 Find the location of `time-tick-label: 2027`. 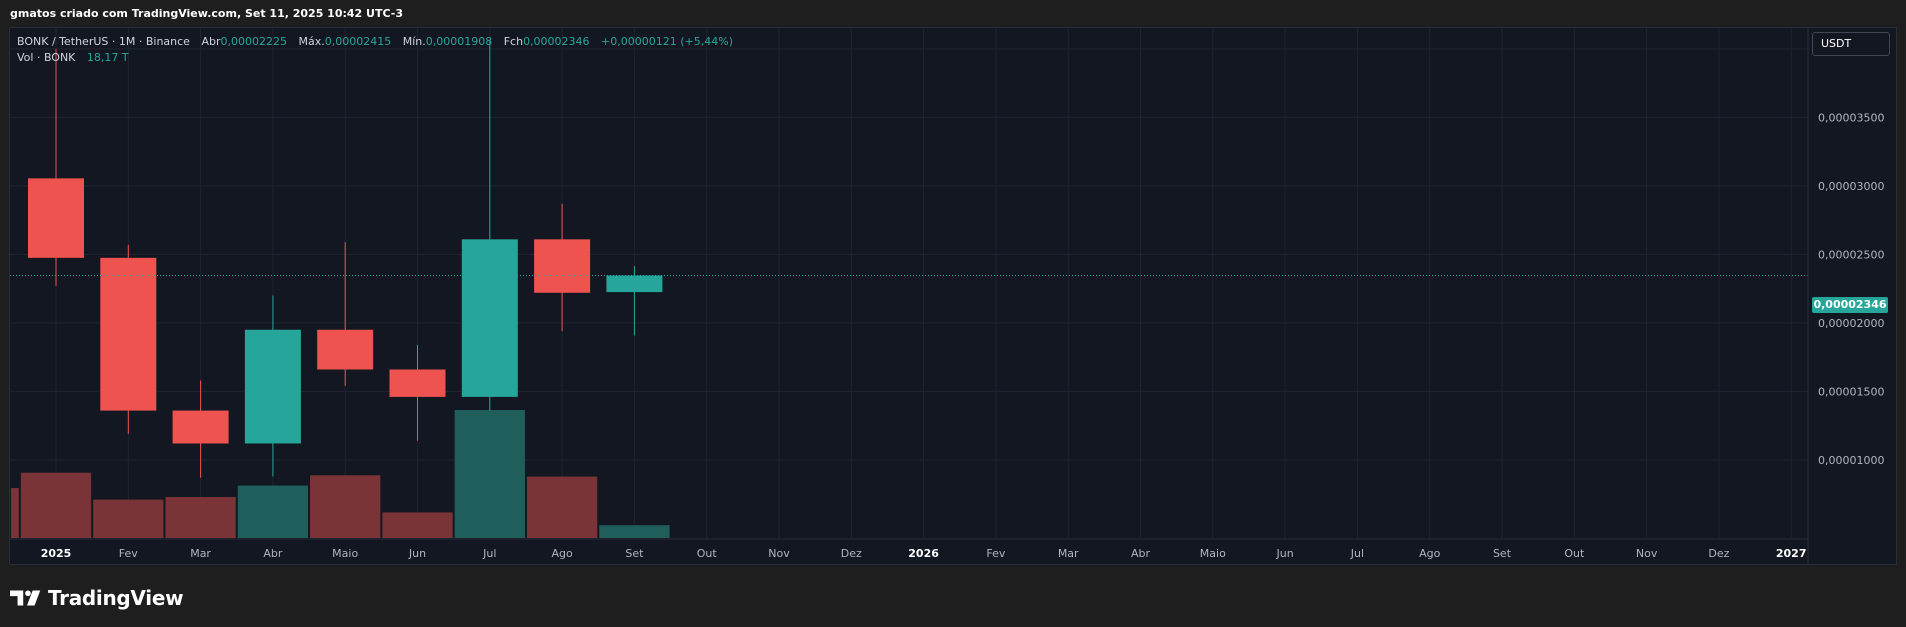

time-tick-label: 2027 is located at coordinates (1791, 553).